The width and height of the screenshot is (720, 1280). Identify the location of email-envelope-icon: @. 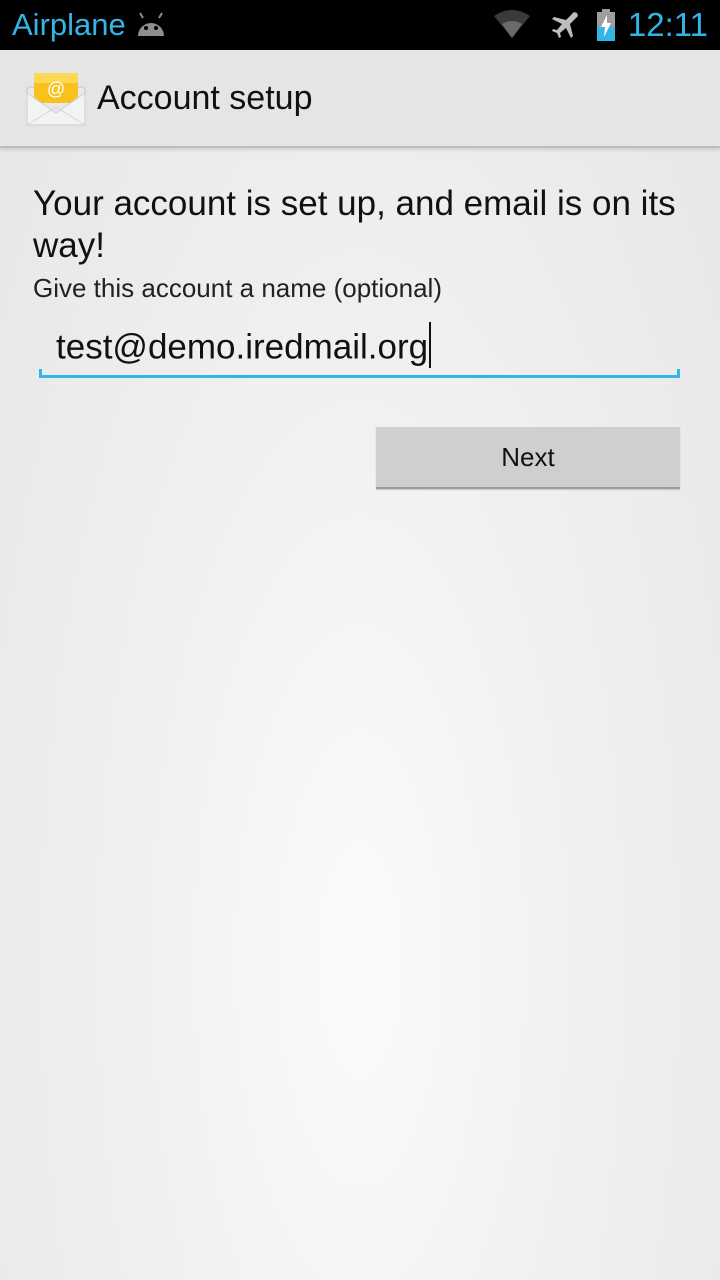
(56, 98).